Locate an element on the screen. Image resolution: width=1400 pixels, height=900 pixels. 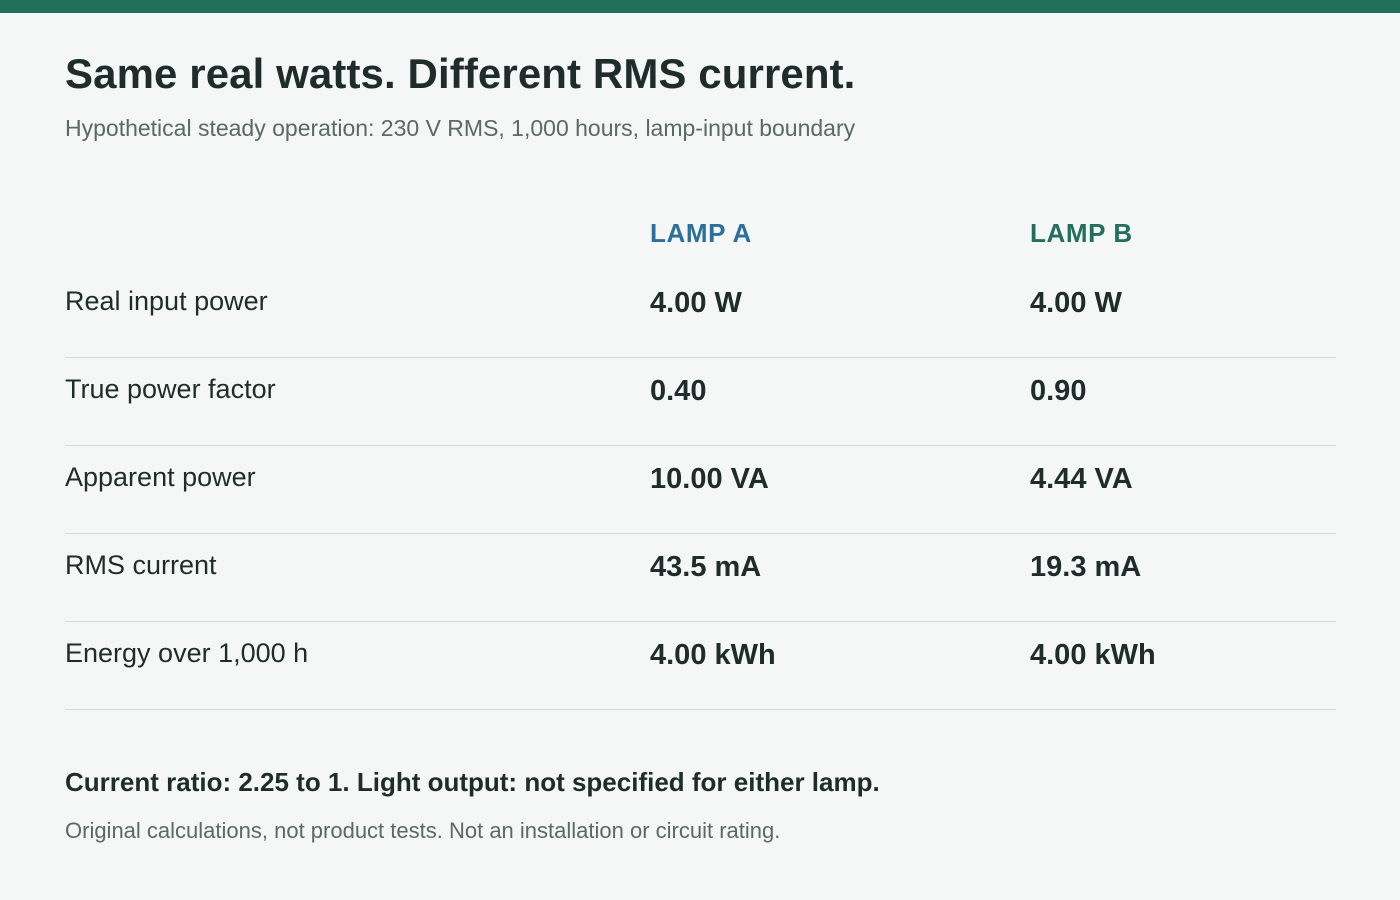
row-label: True power factor is located at coordinates (170, 389).